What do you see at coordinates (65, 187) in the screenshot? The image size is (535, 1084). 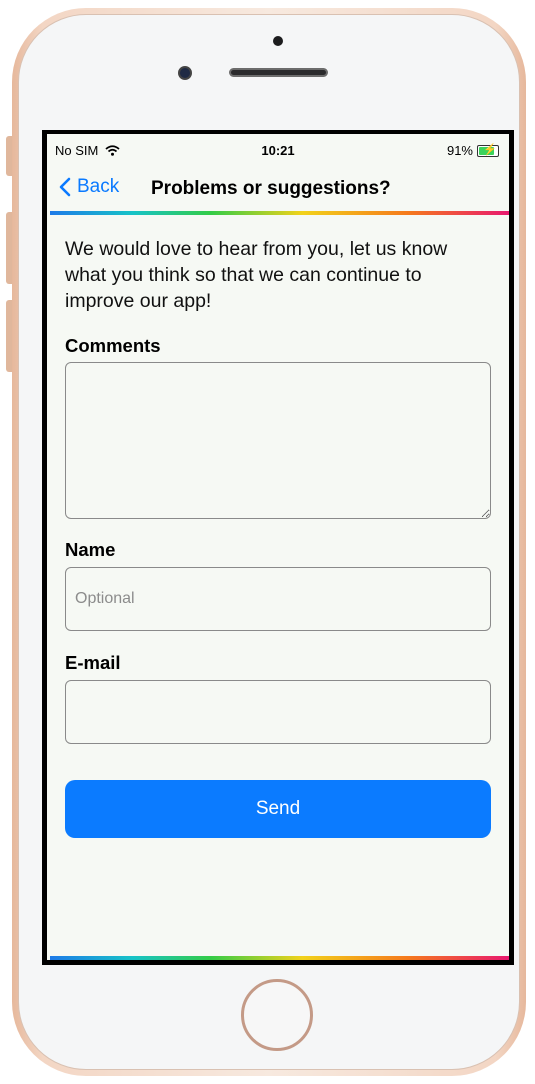 I see `chevron-left-icon` at bounding box center [65, 187].